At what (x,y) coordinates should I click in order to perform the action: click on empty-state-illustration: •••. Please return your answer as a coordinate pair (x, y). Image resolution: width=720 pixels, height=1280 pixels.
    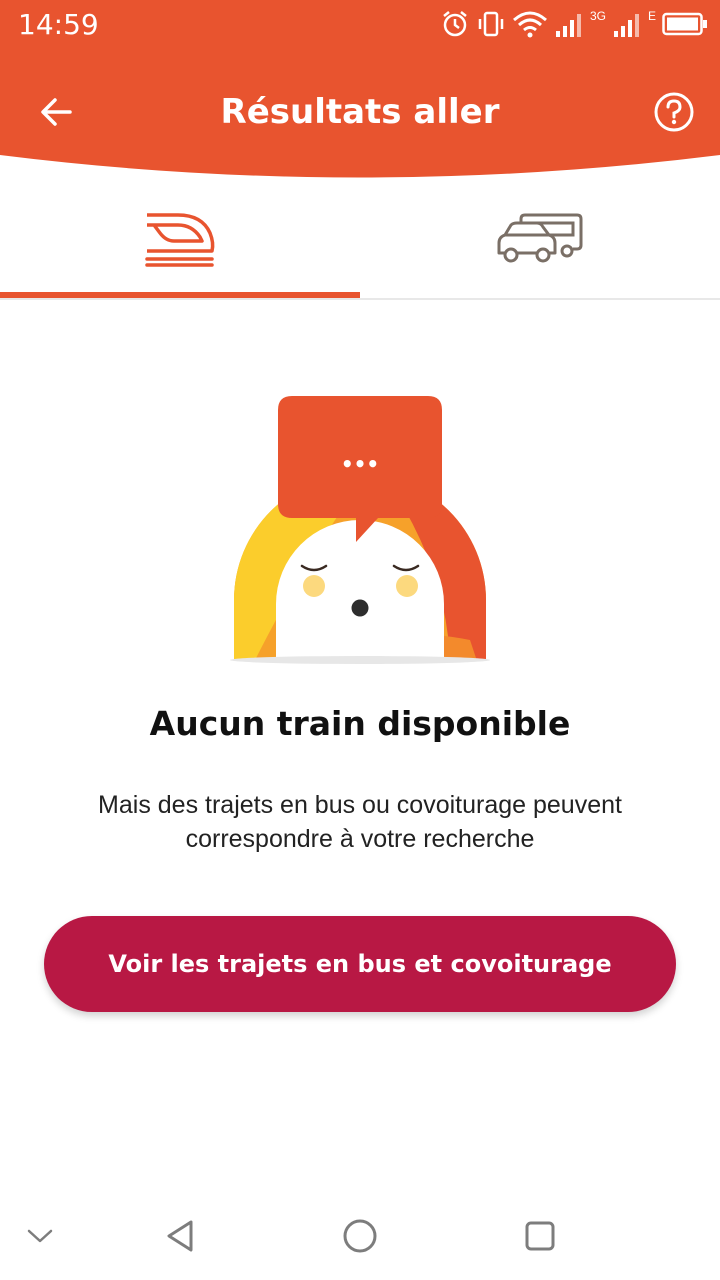
    Looking at the image, I should click on (360, 530).